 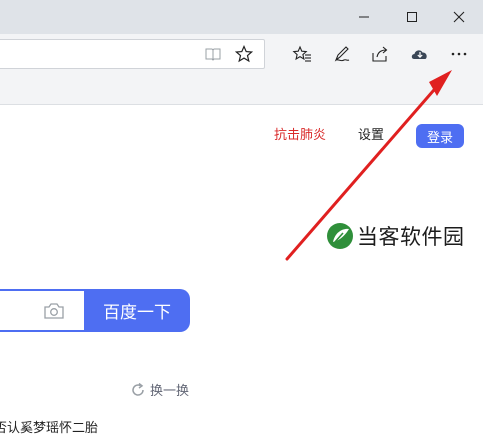 What do you see at coordinates (137, 310) in the screenshot?
I see `search-button: 百度一下` at bounding box center [137, 310].